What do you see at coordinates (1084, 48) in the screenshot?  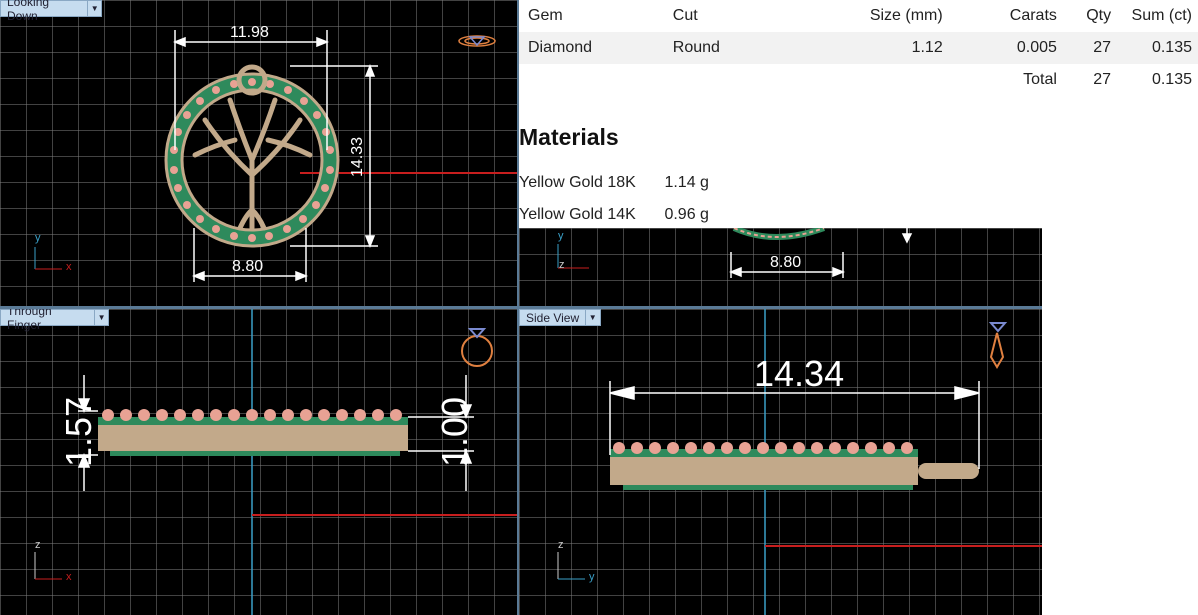 I see `cell-qty: 27` at bounding box center [1084, 48].